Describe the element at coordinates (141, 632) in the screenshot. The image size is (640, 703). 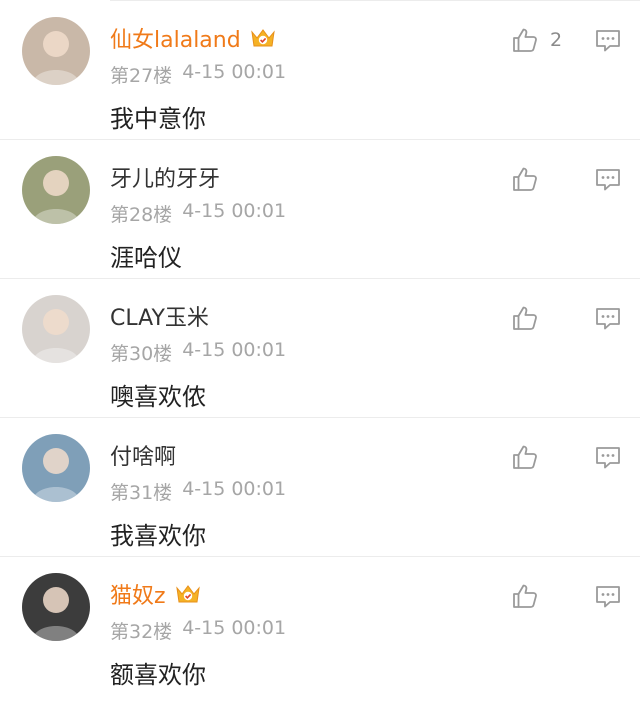
I see `floor-number: 第32楼` at that location.